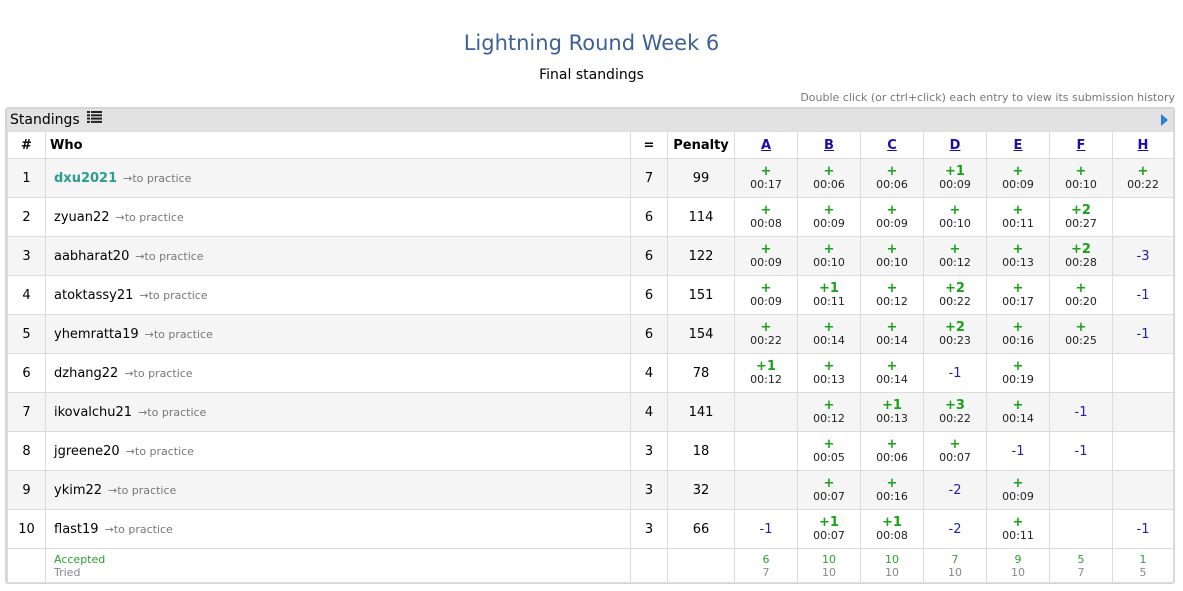 Image resolution: width=1183 pixels, height=591 pixels. What do you see at coordinates (95, 119) in the screenshot?
I see `list-icon` at bounding box center [95, 119].